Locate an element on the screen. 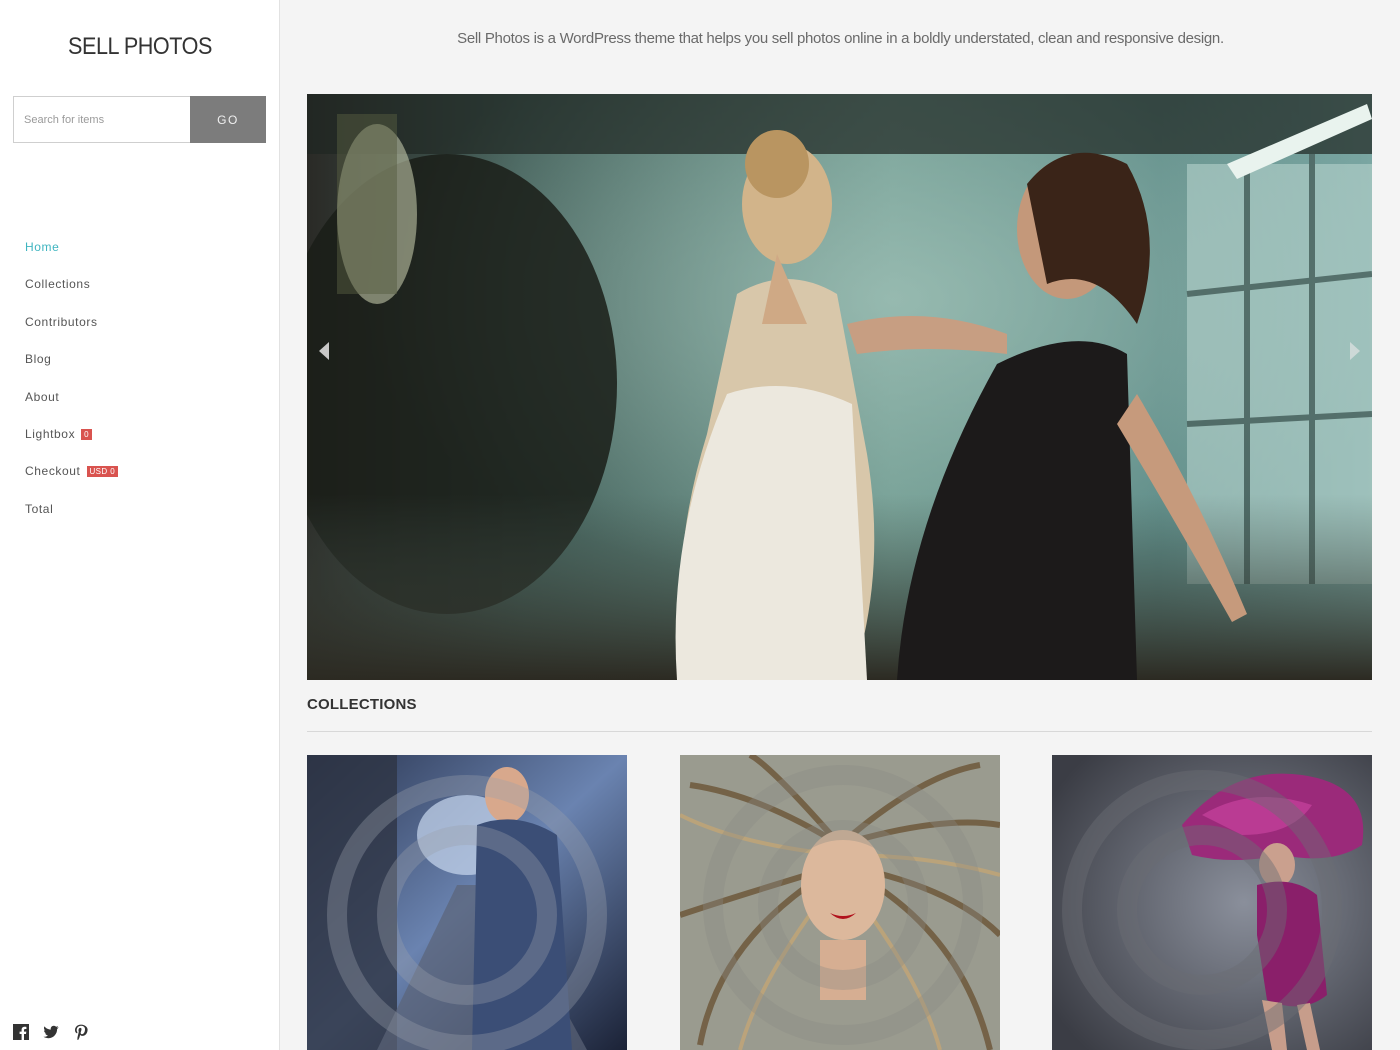 The width and height of the screenshot is (1400, 1050). nav-item-label: Blog is located at coordinates (38, 359).